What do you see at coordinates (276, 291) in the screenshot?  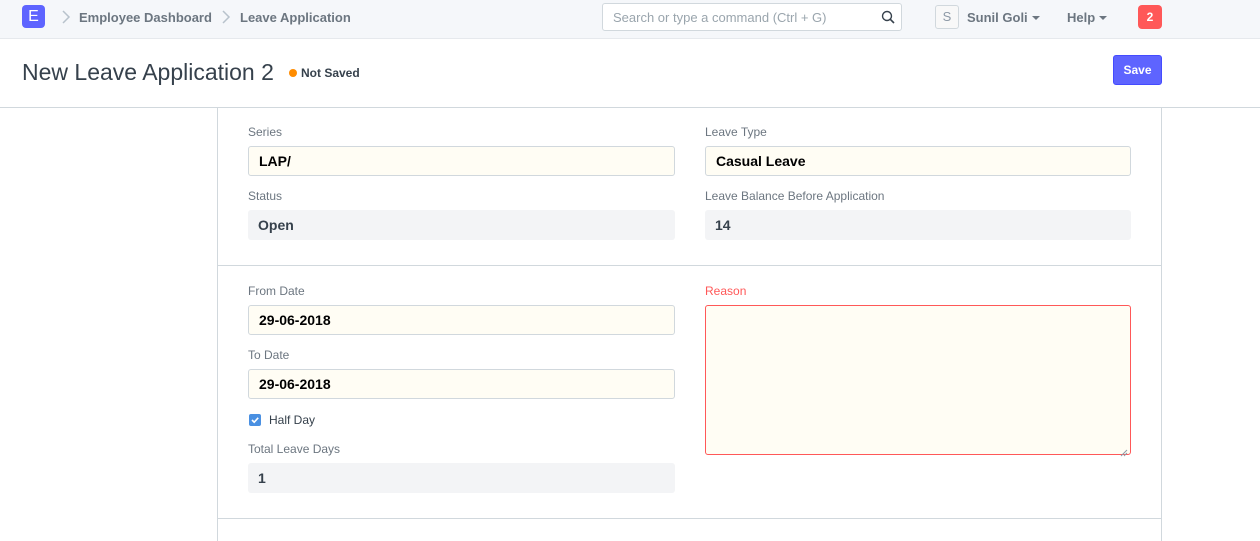 I see `from-date-label: From Date` at bounding box center [276, 291].